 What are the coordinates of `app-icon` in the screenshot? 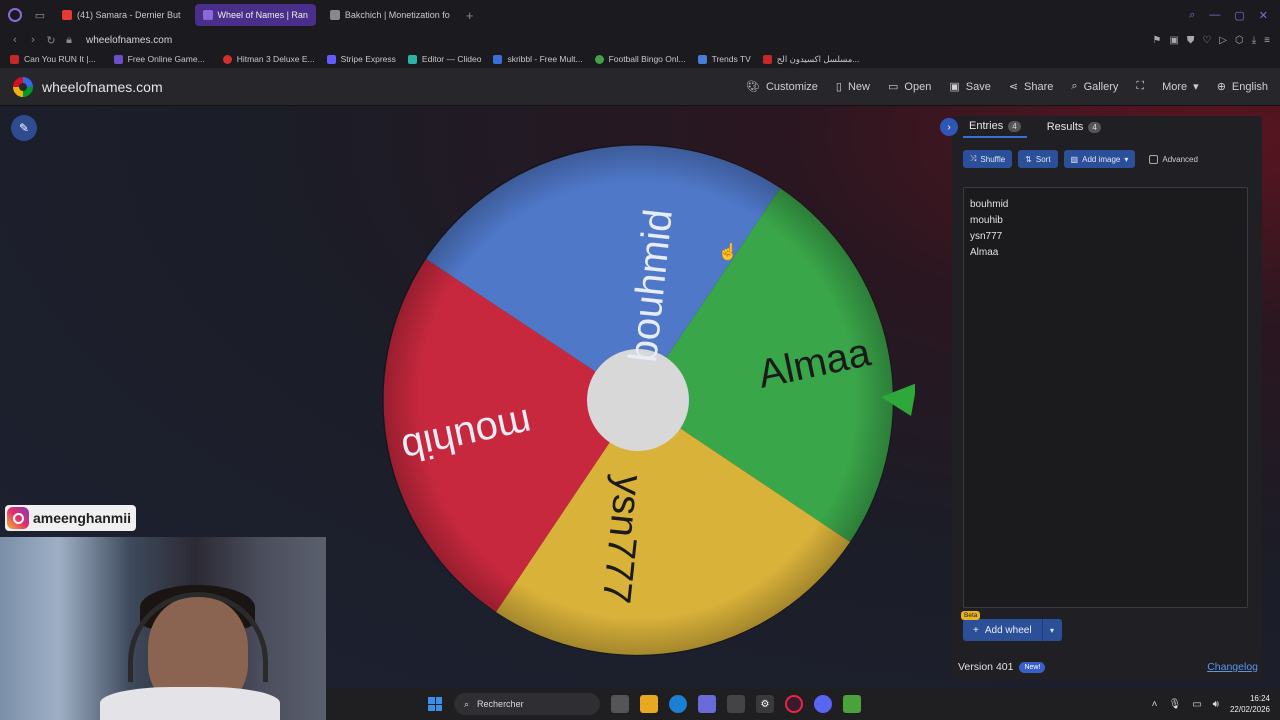 It's located at (852, 704).